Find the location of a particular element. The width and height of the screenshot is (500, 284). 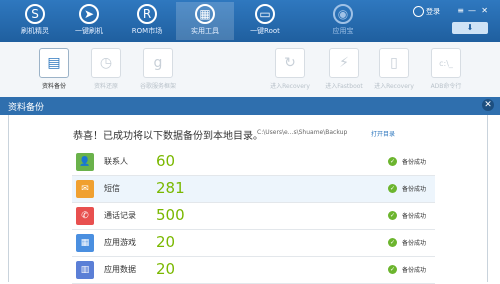

success-headline: 恭喜！已成功将以下数据备份到本地目录。 is located at coordinates (168, 136).